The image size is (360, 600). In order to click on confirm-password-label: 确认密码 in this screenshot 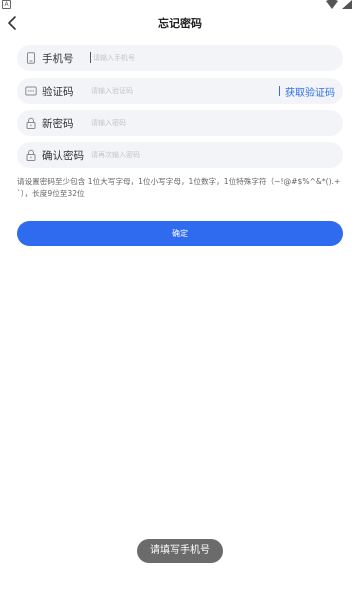, I will do `click(63, 156)`.